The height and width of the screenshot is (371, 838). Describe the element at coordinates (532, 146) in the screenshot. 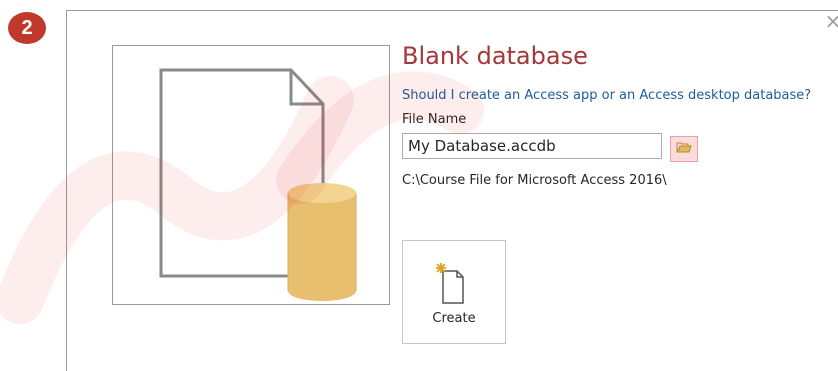

I see `file-name-input` at that location.